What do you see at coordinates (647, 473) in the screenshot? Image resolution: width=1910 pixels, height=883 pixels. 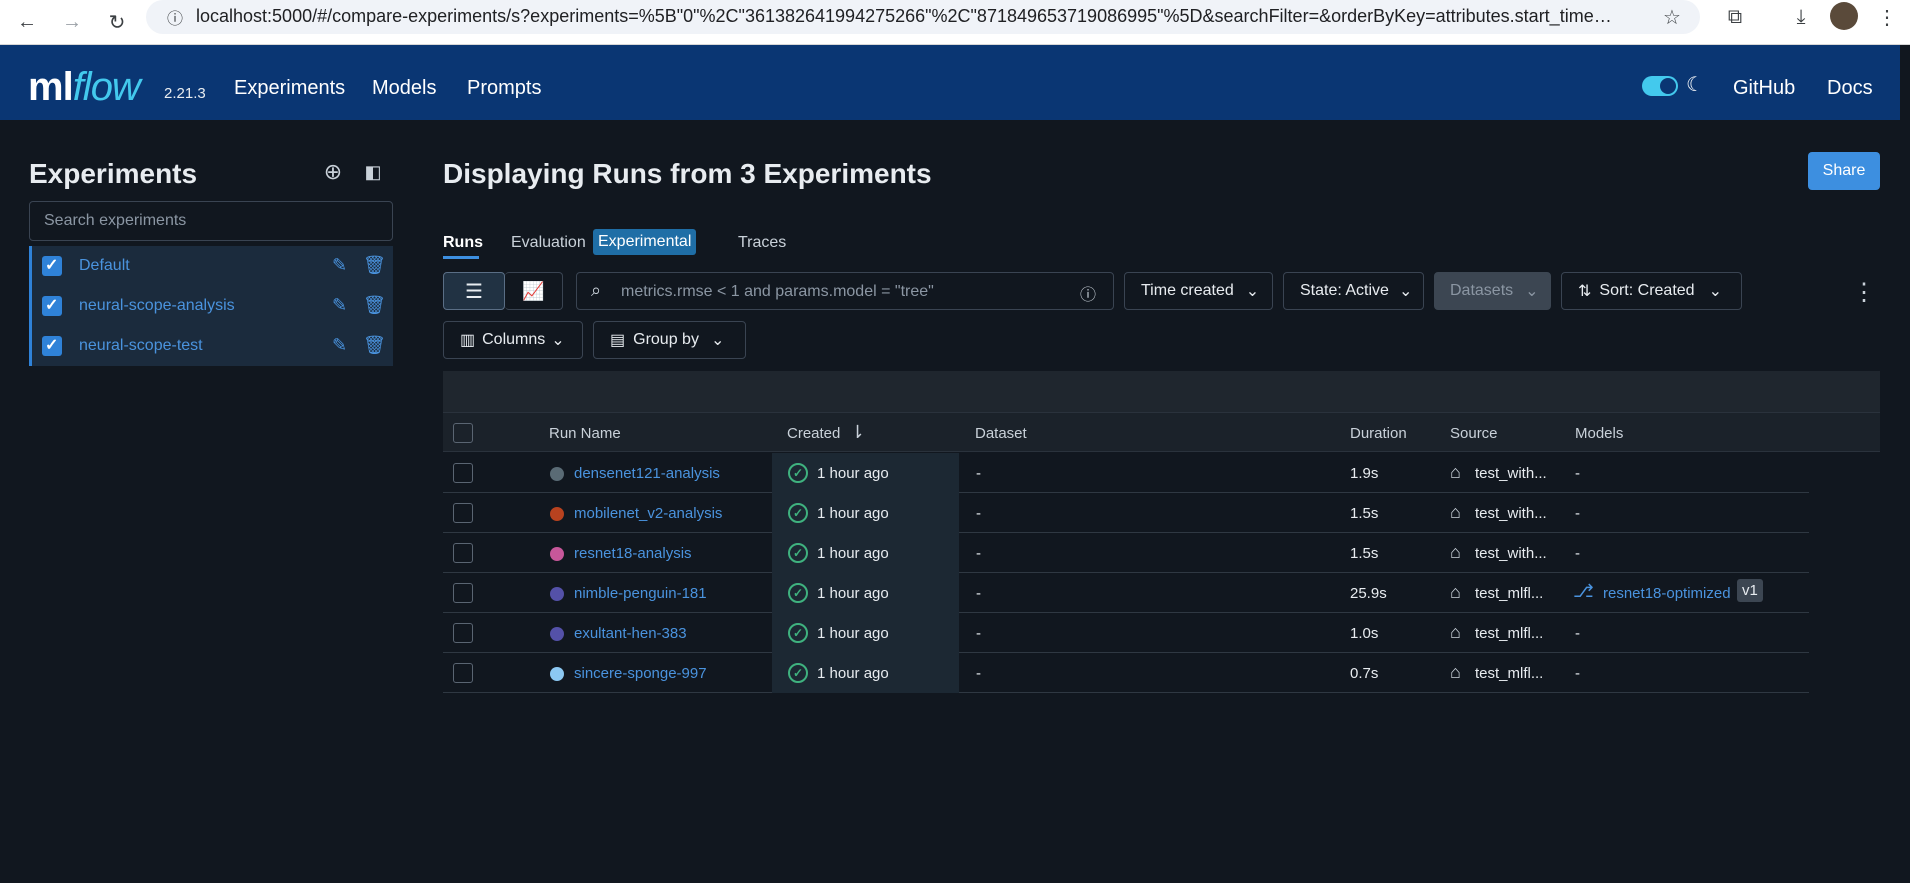 I see `run-name-link: densenet121-analysis` at bounding box center [647, 473].